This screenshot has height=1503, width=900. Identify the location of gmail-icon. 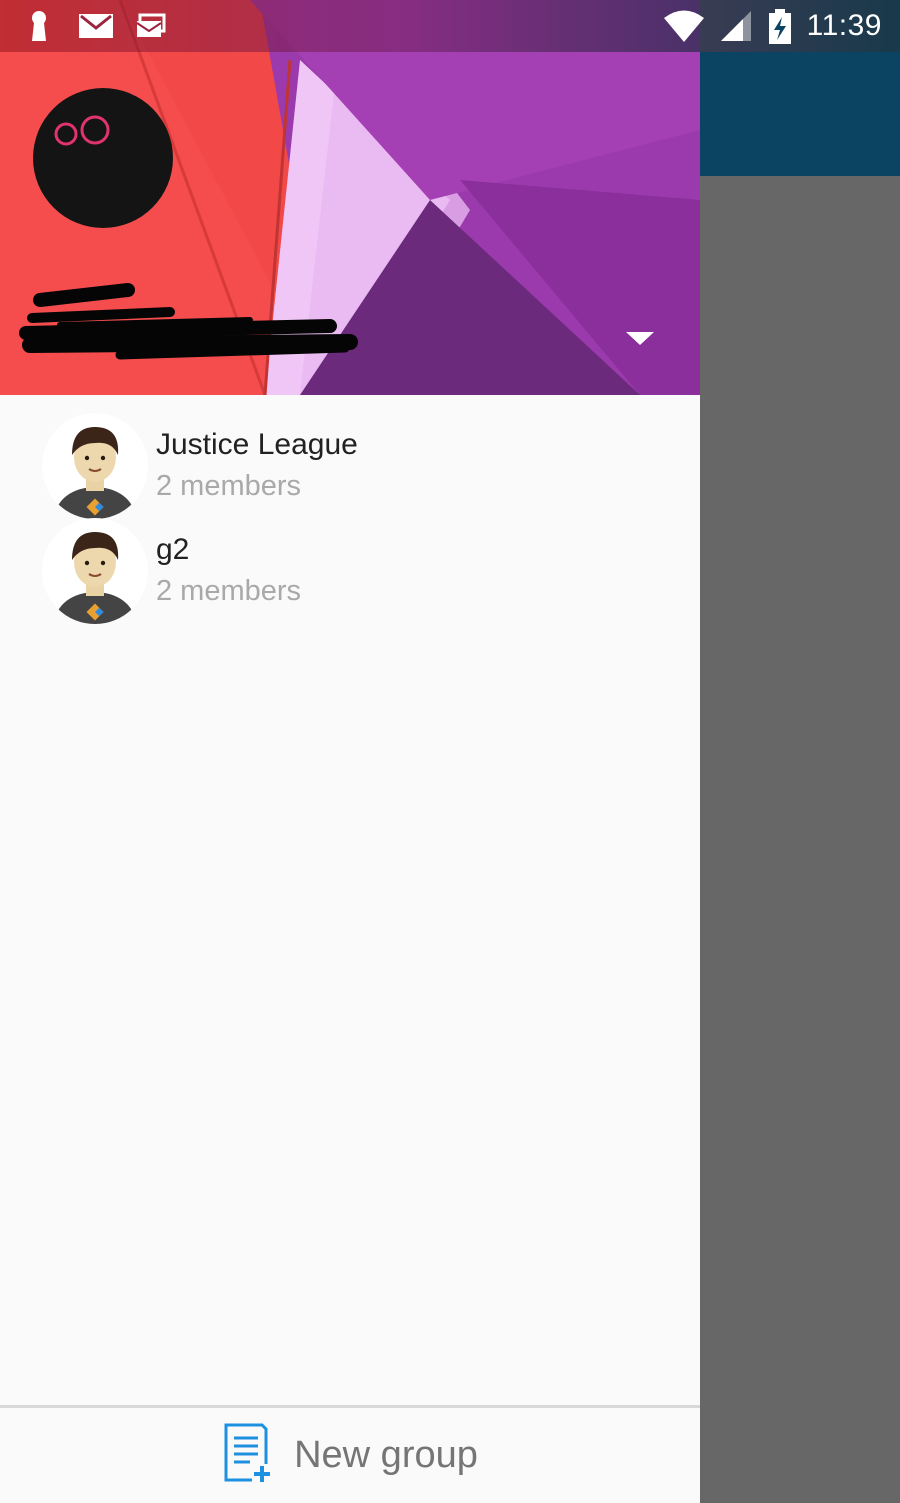
(95, 26).